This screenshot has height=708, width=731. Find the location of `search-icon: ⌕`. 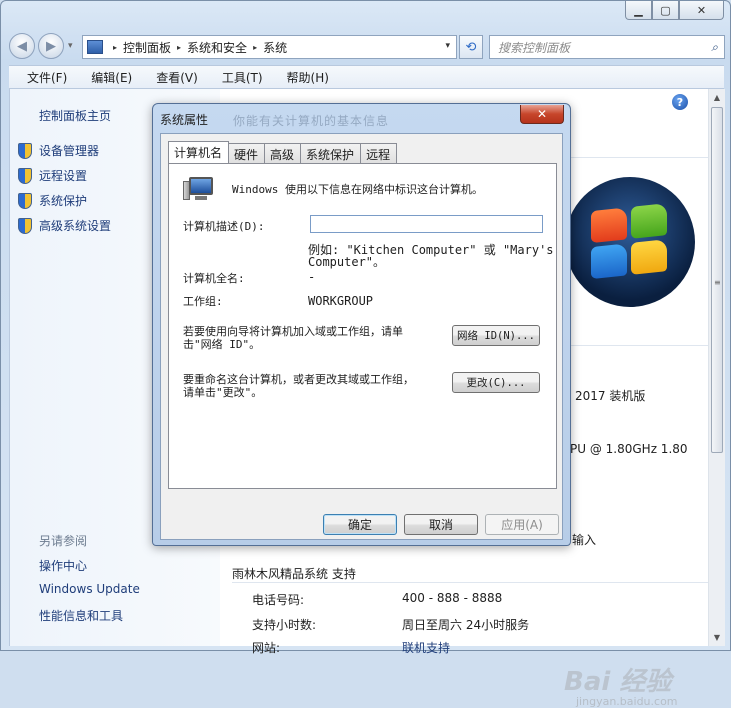

search-icon: ⌕ is located at coordinates (714, 47).